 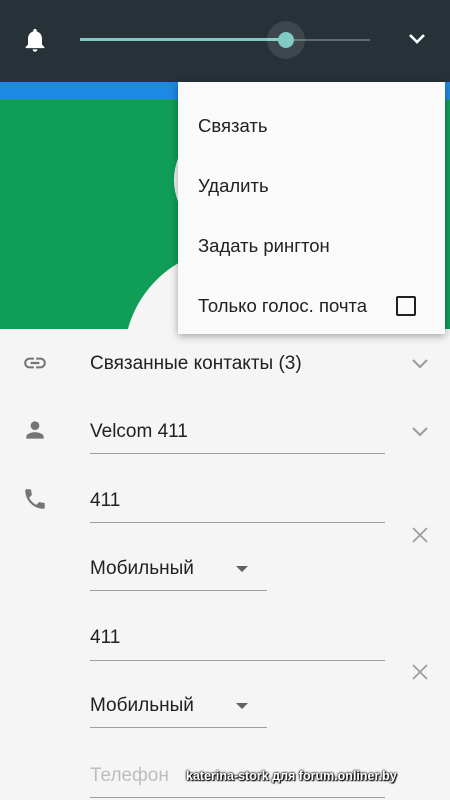 What do you see at coordinates (233, 185) in the screenshot?
I see `menu-item-label: Удалить` at bounding box center [233, 185].